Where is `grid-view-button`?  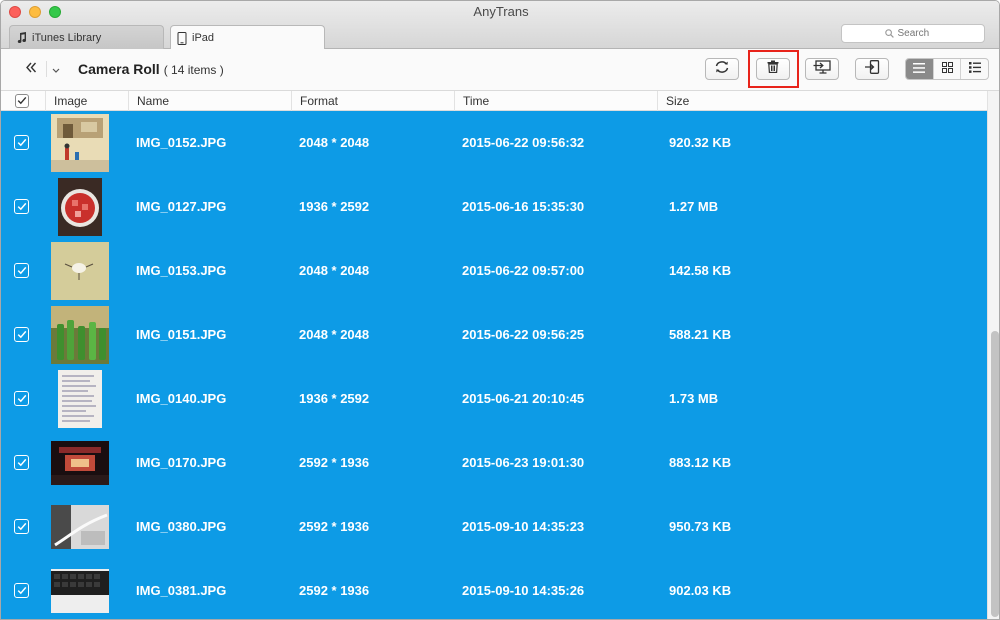
grid-view-button is located at coordinates (948, 69).